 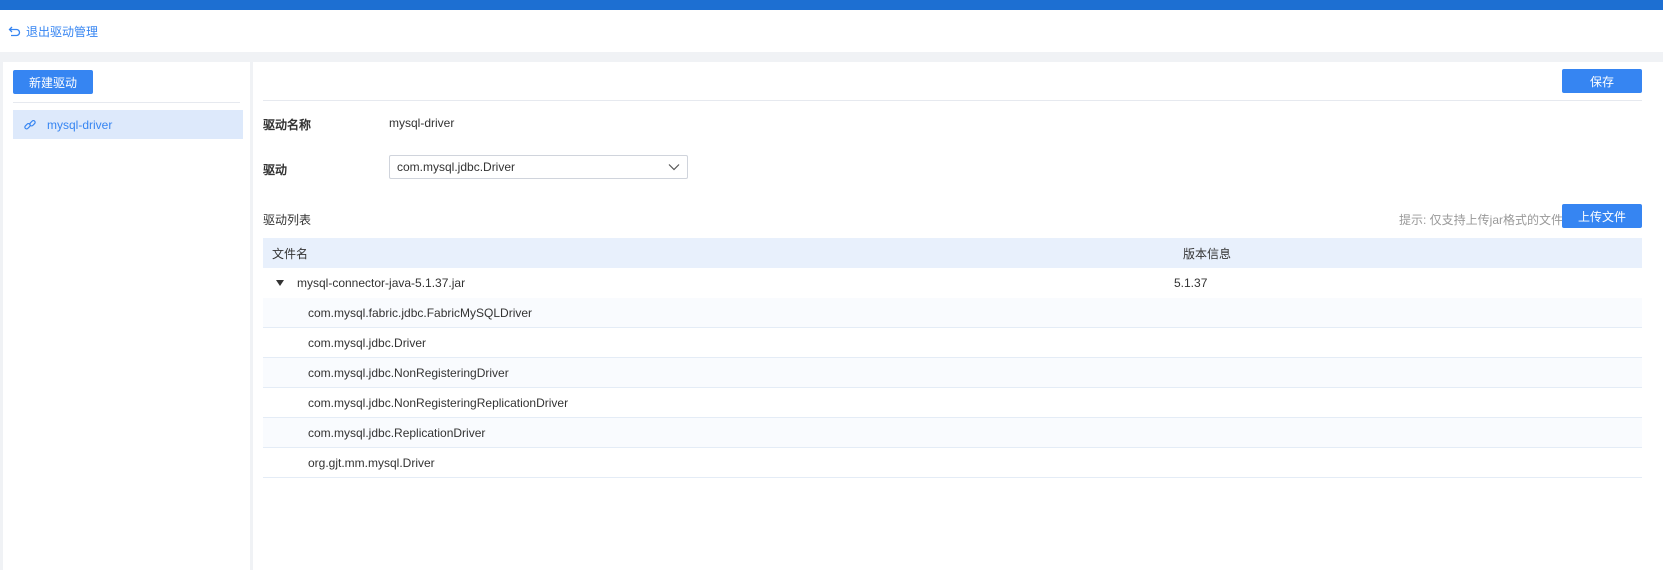 I want to click on link-icon, so click(x=30, y=125).